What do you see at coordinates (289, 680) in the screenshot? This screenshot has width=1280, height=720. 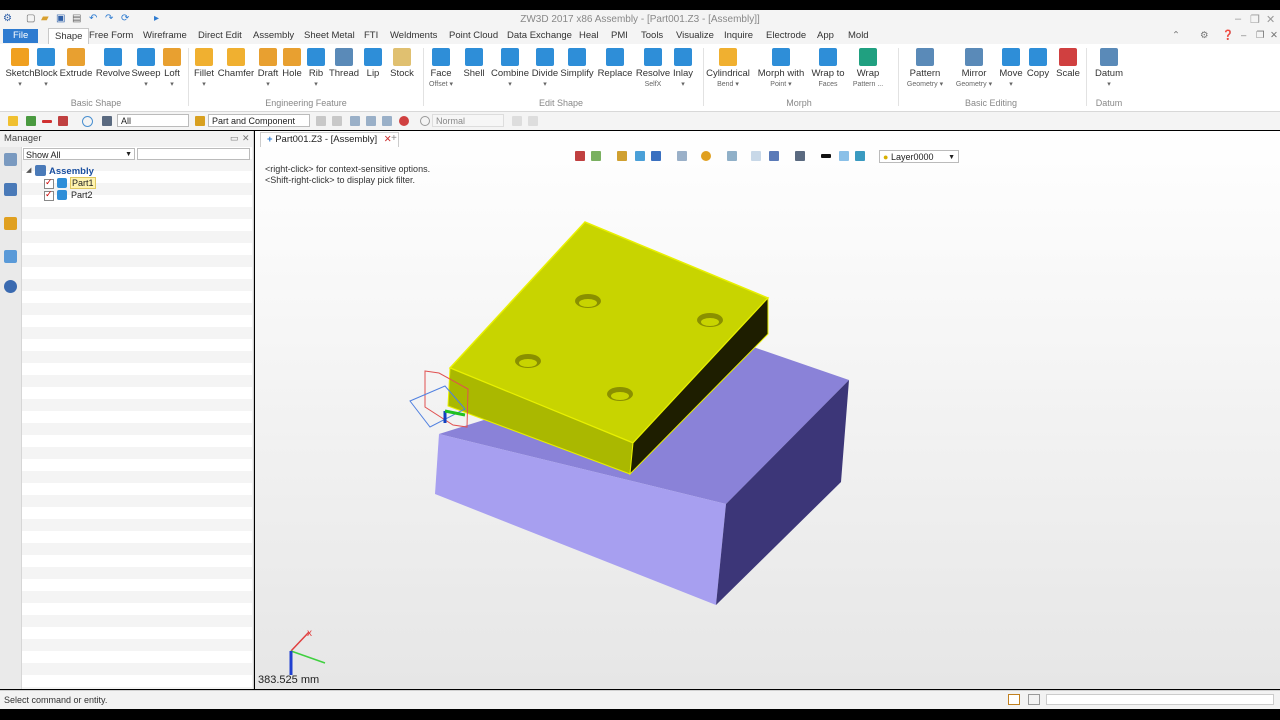 I see `scale-ruler-value: 383.525 mm` at bounding box center [289, 680].